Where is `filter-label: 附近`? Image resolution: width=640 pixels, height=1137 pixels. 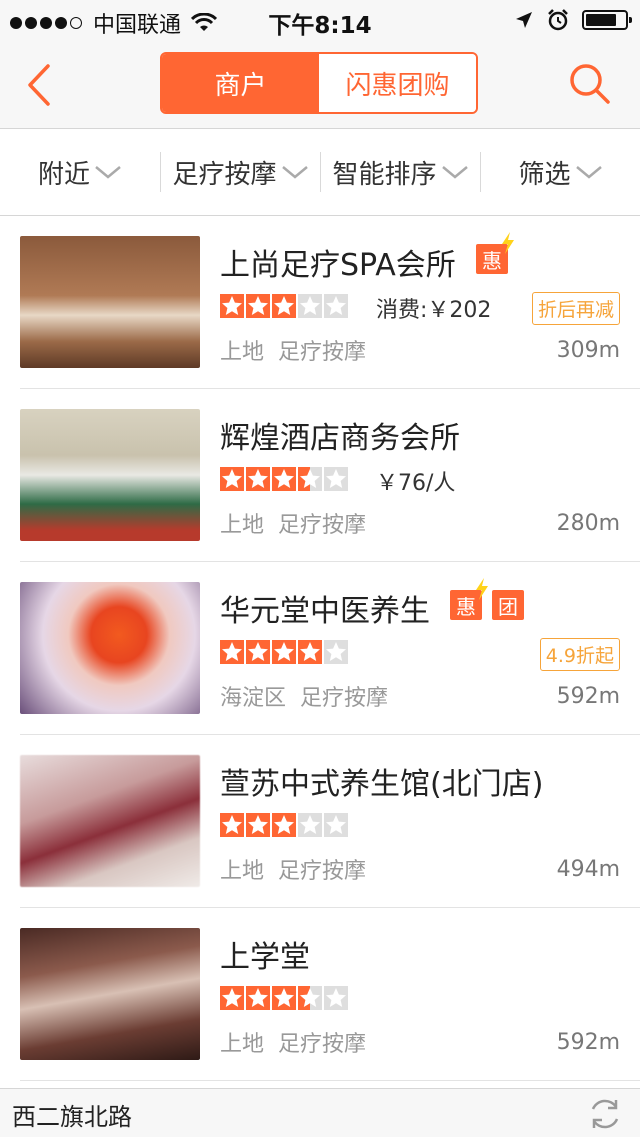 filter-label: 附近 is located at coordinates (63, 174).